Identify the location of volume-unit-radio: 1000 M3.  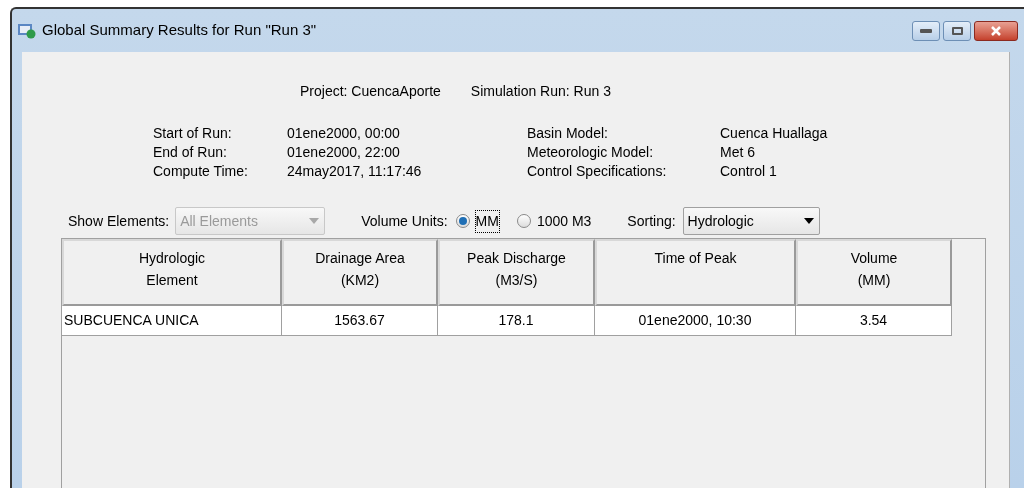
(554, 221).